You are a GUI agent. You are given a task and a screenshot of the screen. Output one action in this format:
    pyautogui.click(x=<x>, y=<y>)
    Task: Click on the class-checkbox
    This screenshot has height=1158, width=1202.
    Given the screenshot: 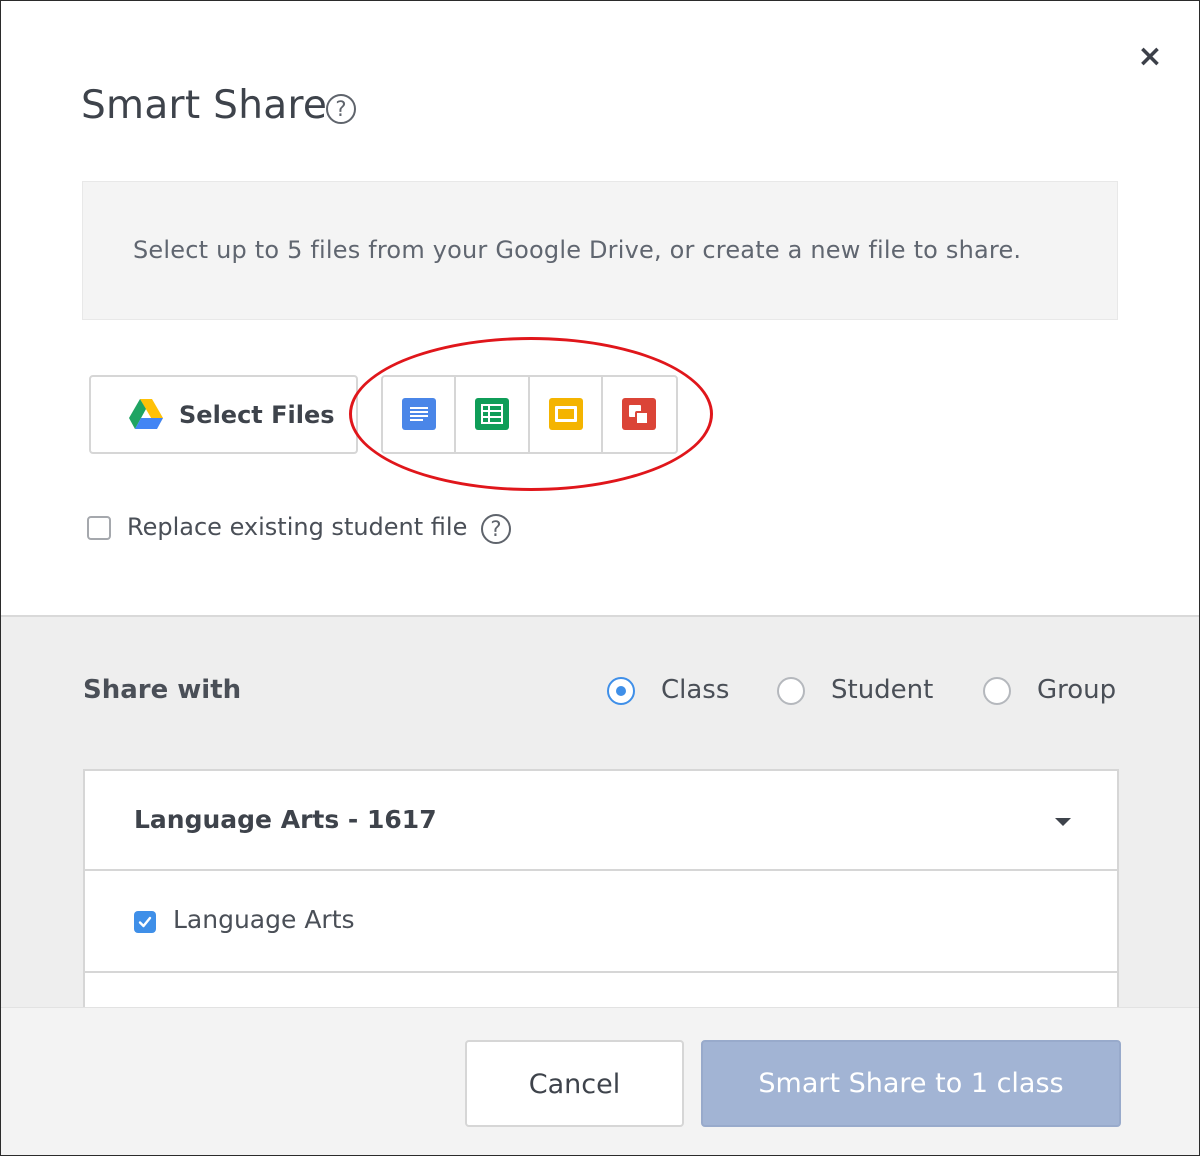 What is the action you would take?
    pyautogui.click(x=145, y=922)
    